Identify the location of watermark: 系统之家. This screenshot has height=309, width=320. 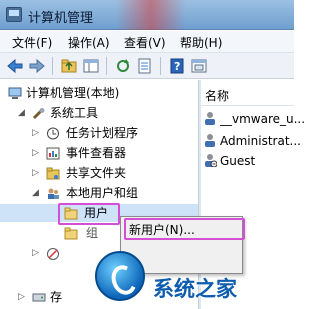
(194, 279).